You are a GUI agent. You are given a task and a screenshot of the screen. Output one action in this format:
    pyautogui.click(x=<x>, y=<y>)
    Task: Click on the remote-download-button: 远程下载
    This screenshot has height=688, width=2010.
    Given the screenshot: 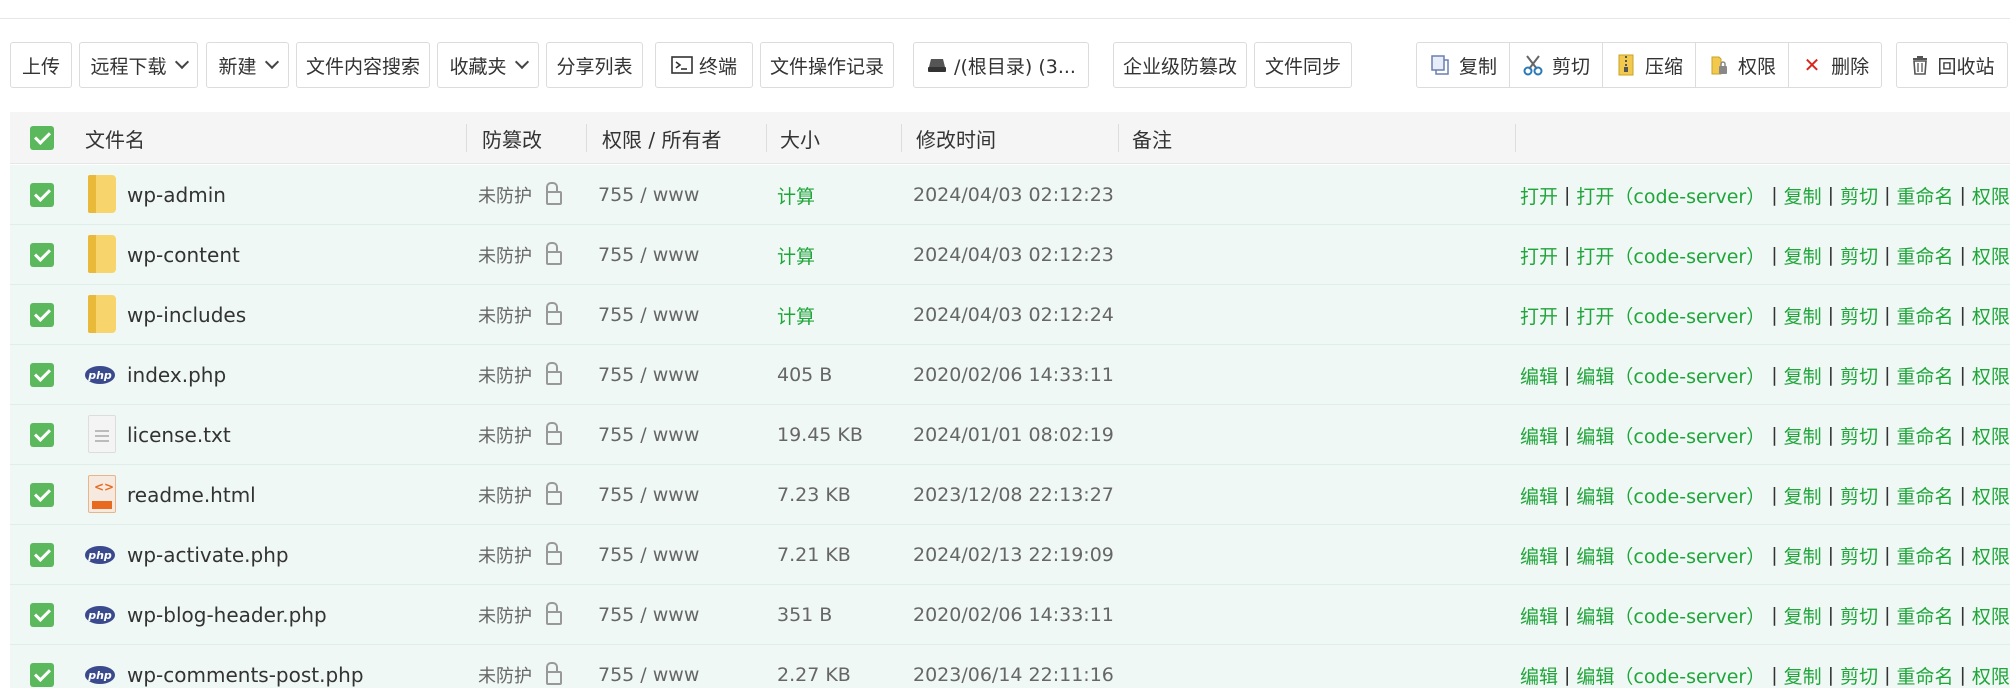 What is the action you would take?
    pyautogui.click(x=138, y=65)
    